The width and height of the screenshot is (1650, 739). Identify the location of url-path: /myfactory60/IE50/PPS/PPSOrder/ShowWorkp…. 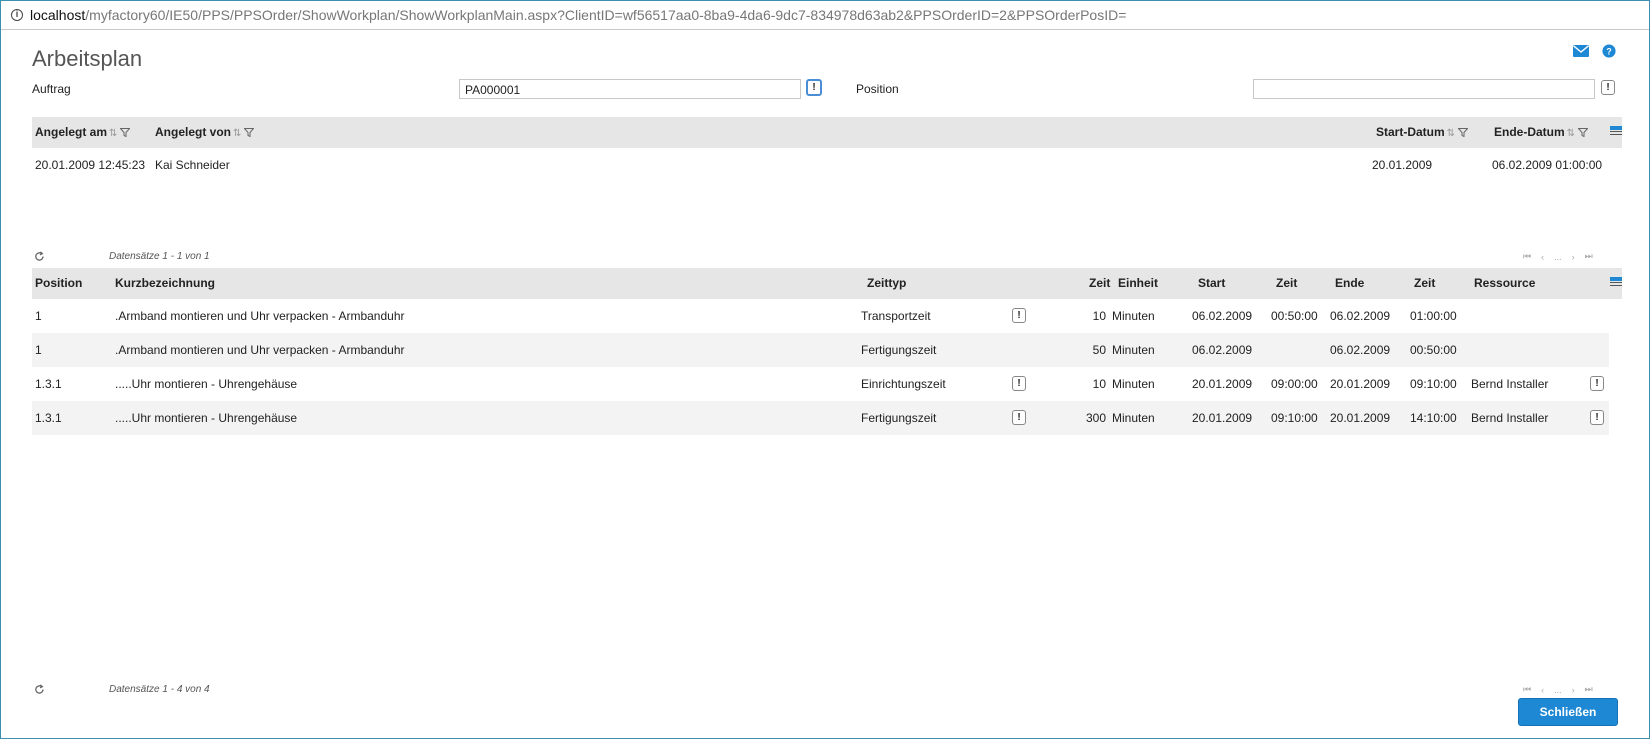
(606, 15).